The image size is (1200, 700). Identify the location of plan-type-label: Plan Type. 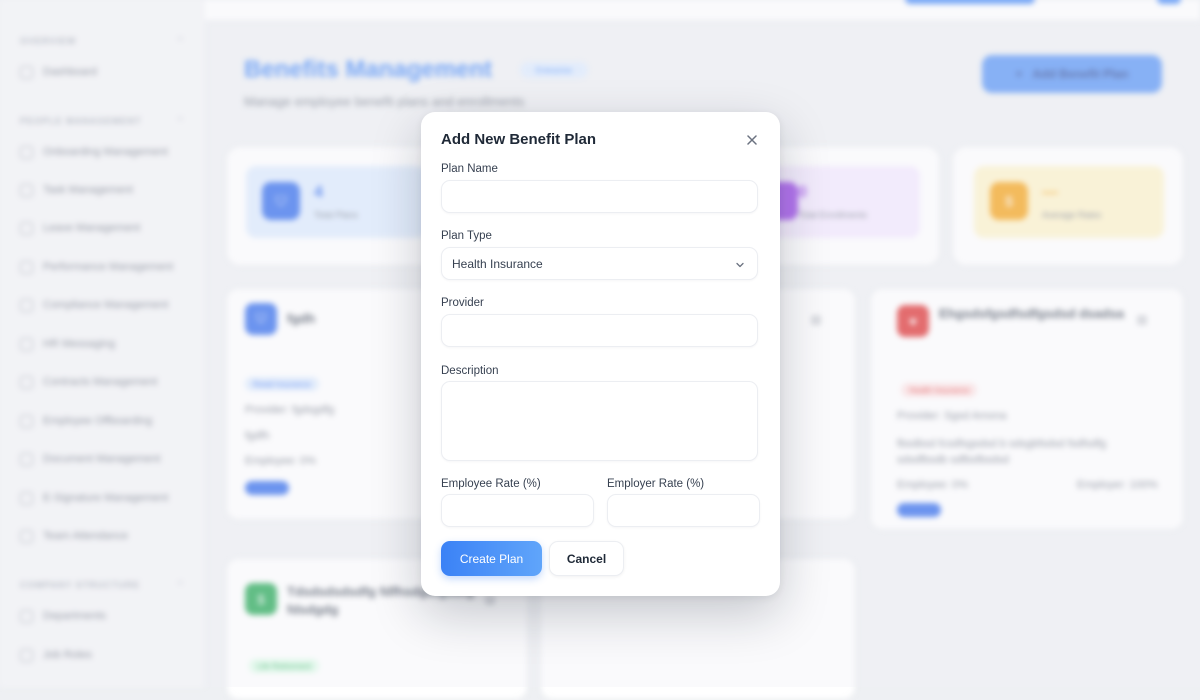
(466, 236).